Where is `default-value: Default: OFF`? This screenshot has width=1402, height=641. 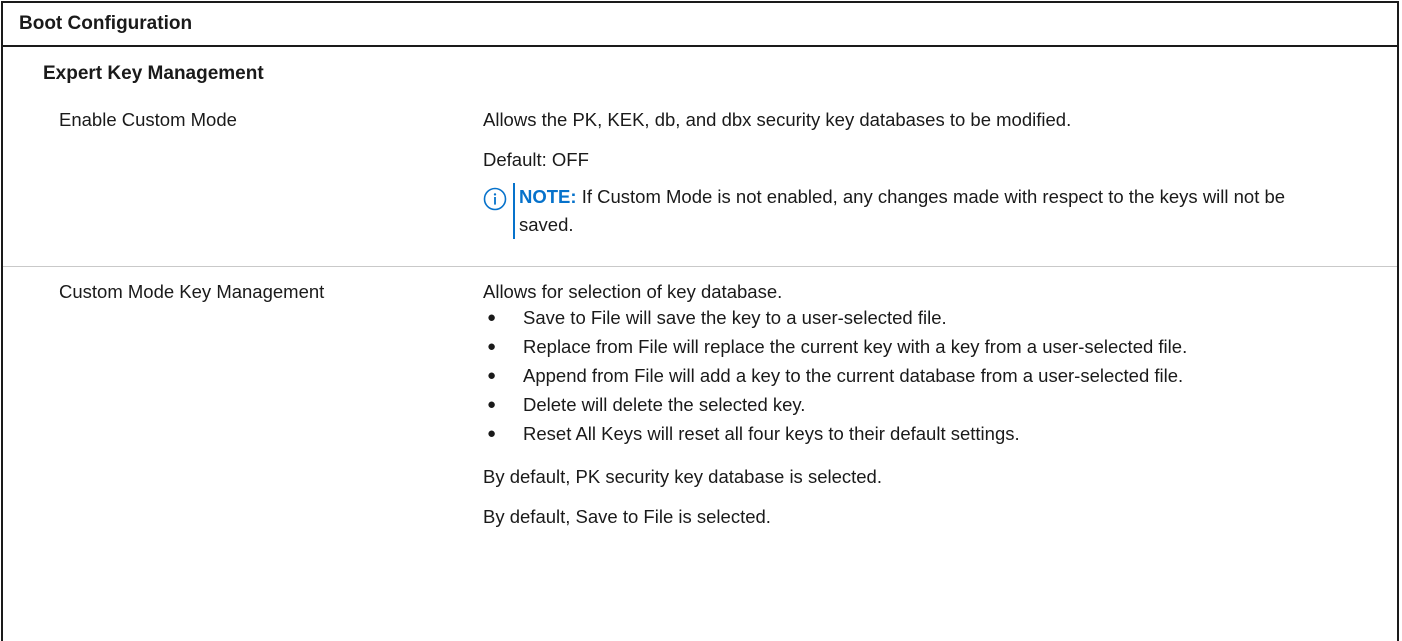 default-value: Default: OFF is located at coordinates (536, 159).